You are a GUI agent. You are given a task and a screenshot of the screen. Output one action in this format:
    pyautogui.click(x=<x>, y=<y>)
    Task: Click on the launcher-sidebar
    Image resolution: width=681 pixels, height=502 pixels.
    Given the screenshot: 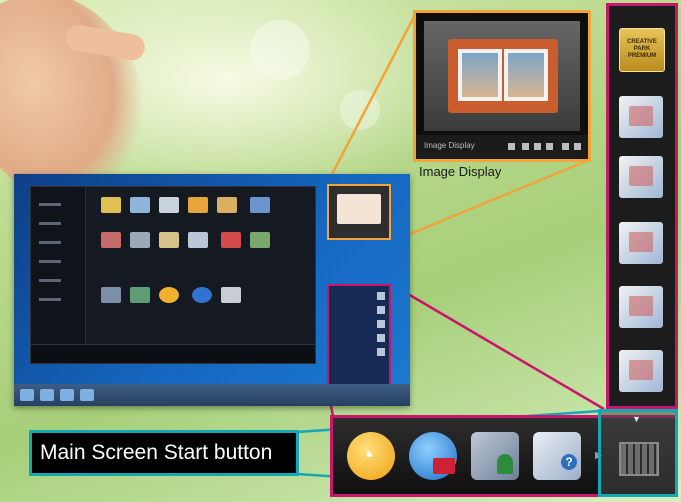 What is the action you would take?
    pyautogui.click(x=58, y=275)
    